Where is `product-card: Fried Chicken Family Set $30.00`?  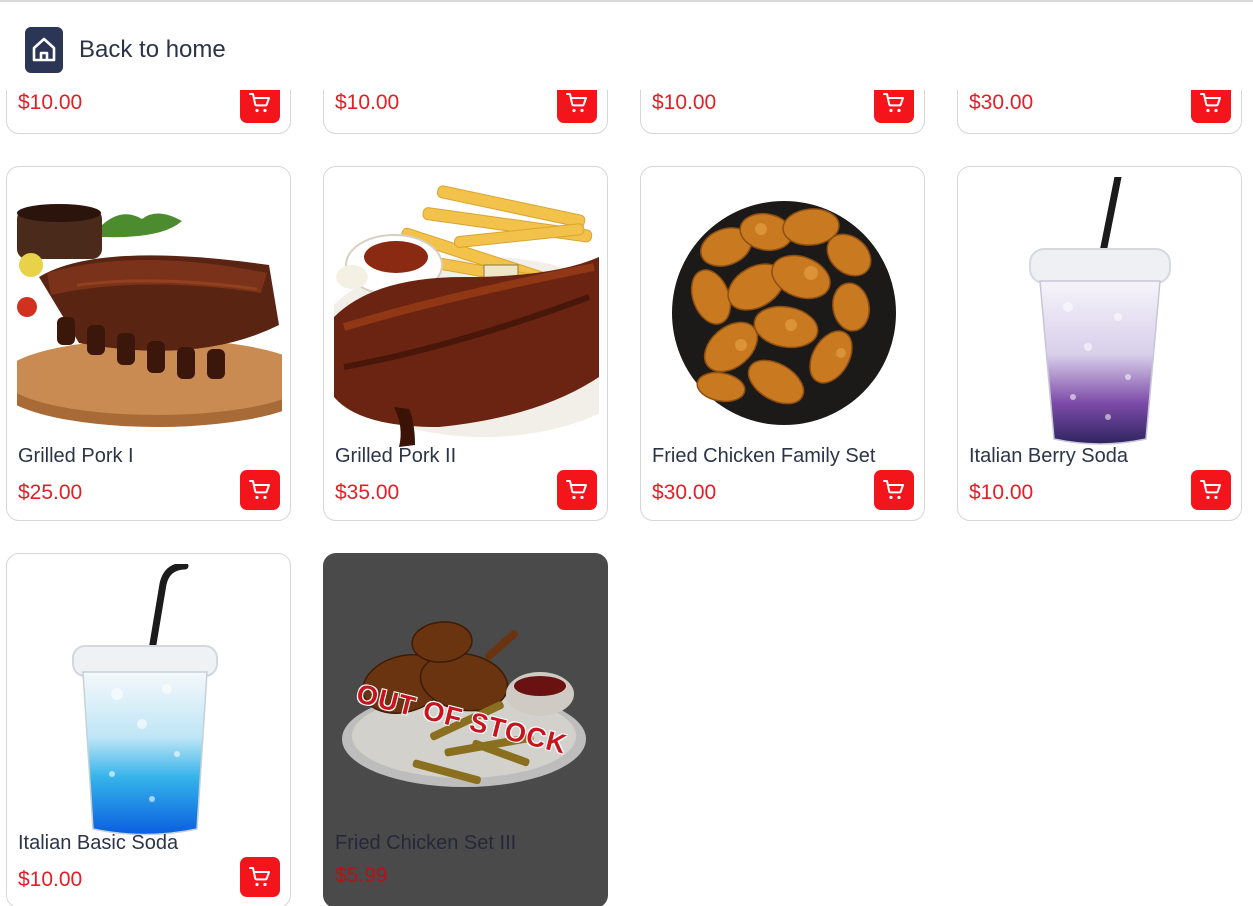
product-card: Fried Chicken Family Set $30.00 is located at coordinates (782, 343).